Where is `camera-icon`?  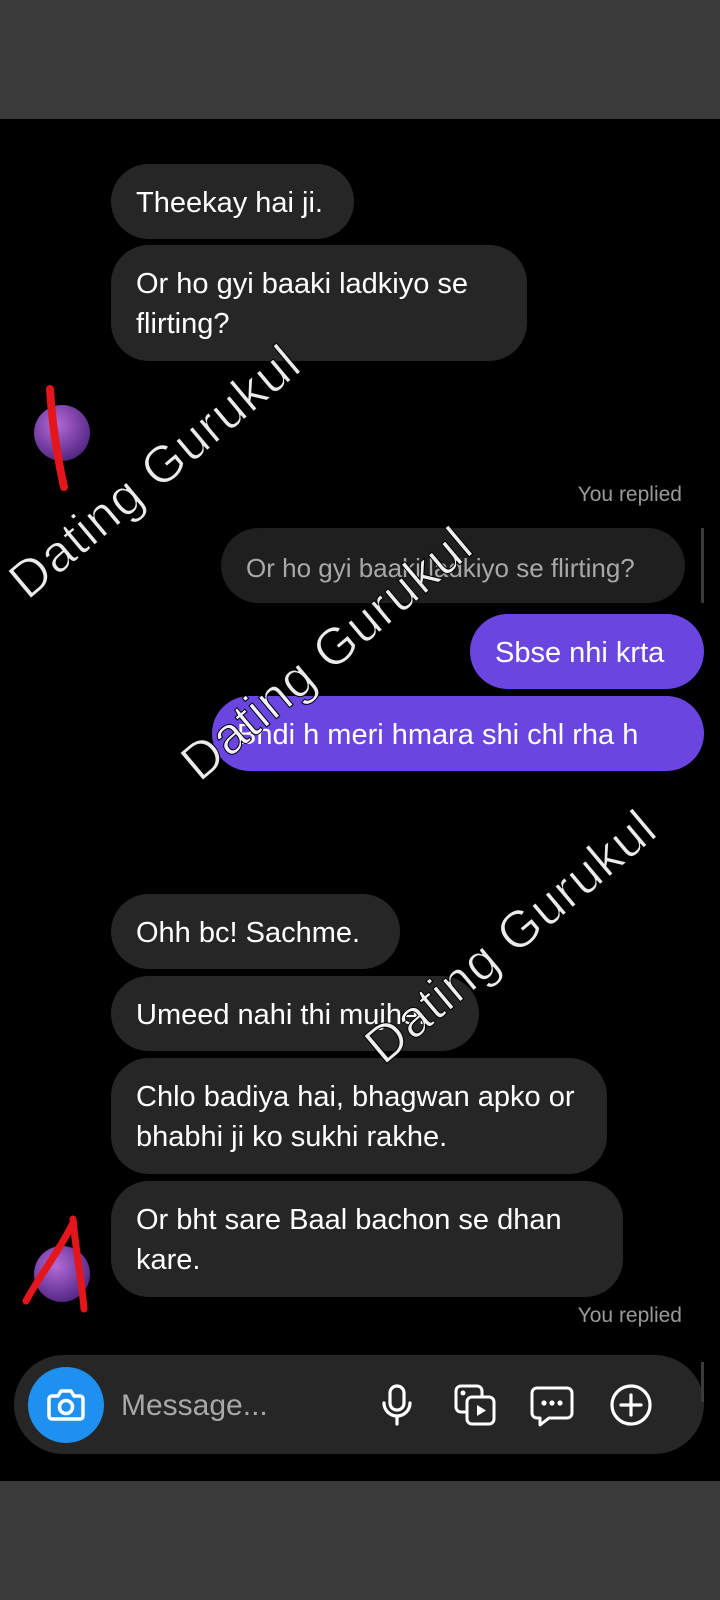 camera-icon is located at coordinates (66, 1405).